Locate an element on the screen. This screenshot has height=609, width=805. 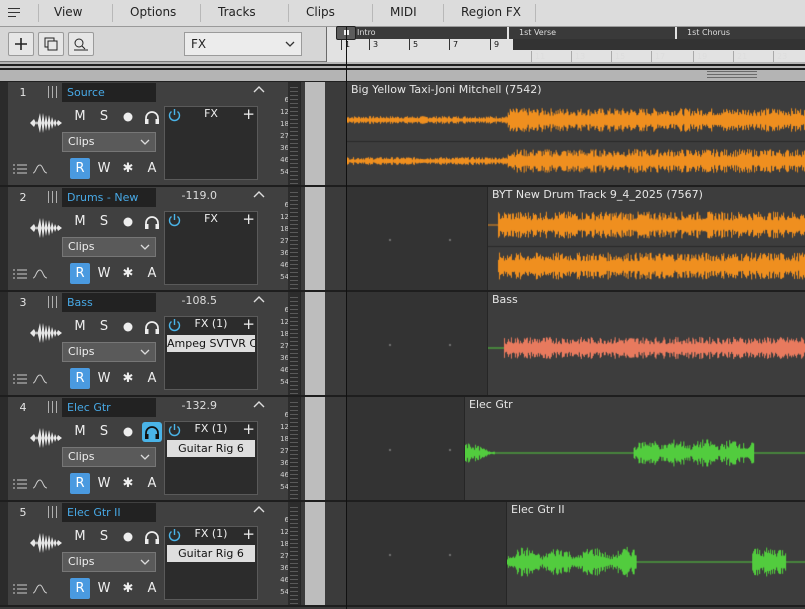
menu-tracks: Tracks is located at coordinates (237, 12).